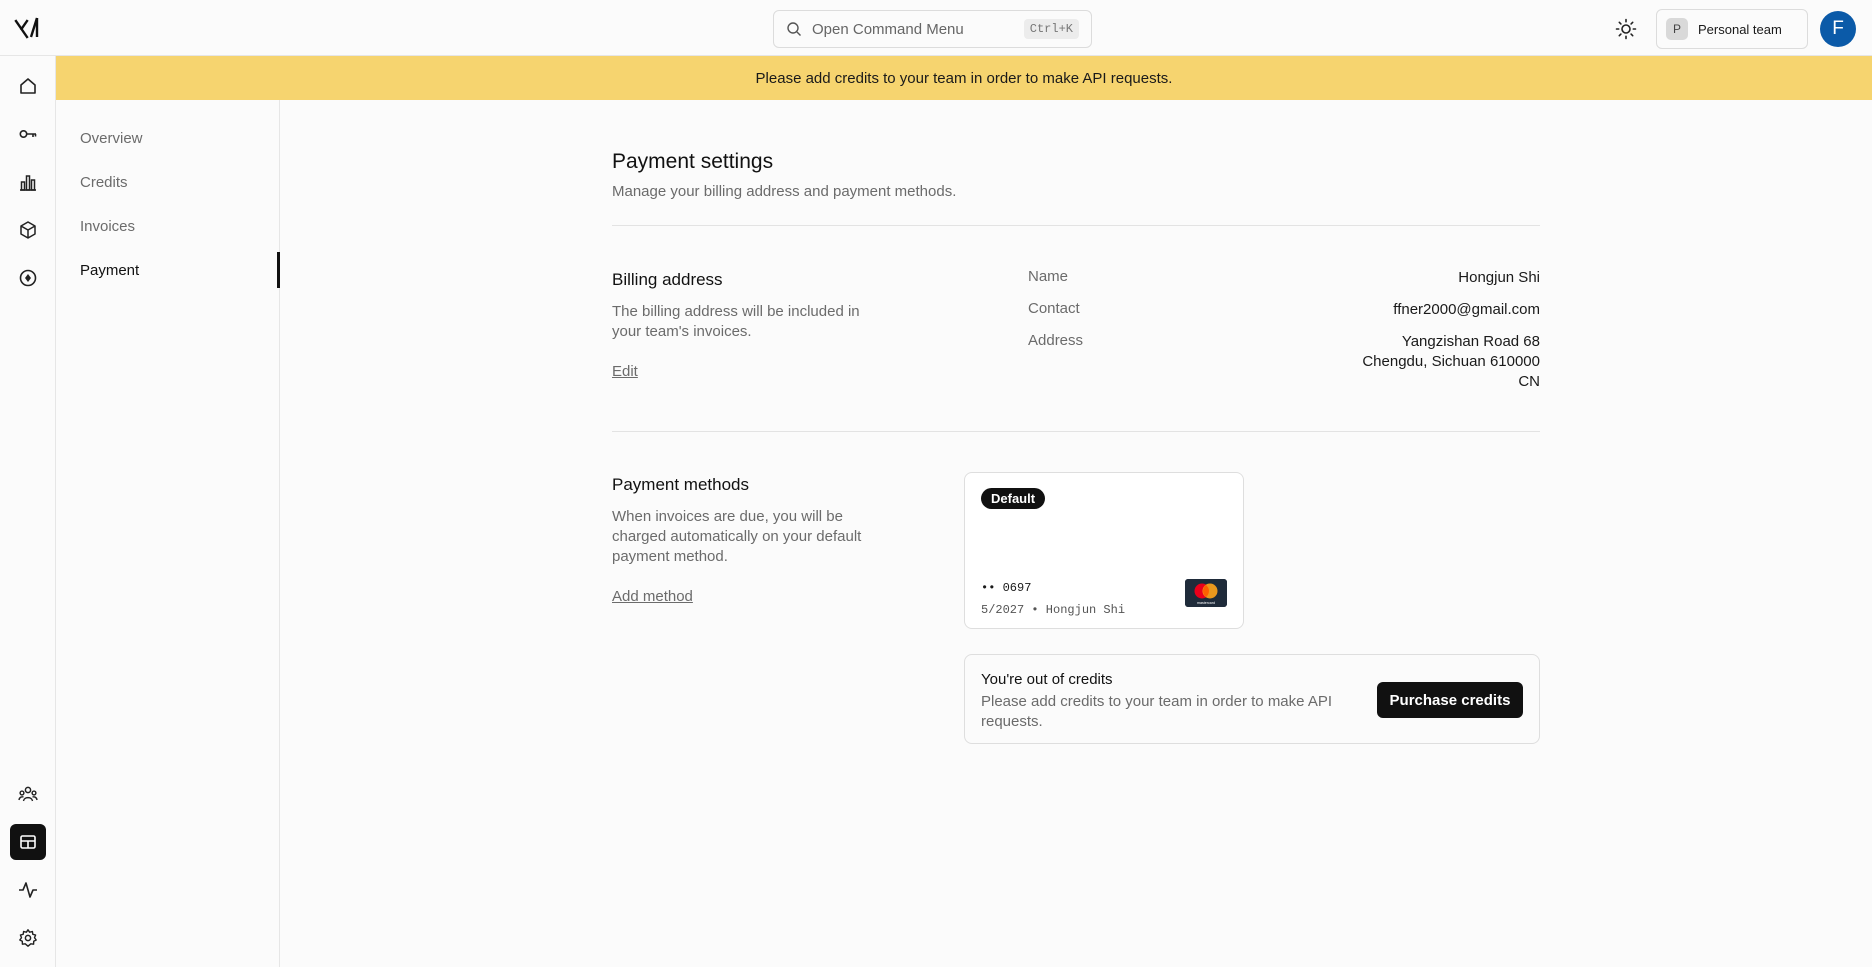  Describe the element at coordinates (693, 161) in the screenshot. I see `page-title: Payment settings` at that location.